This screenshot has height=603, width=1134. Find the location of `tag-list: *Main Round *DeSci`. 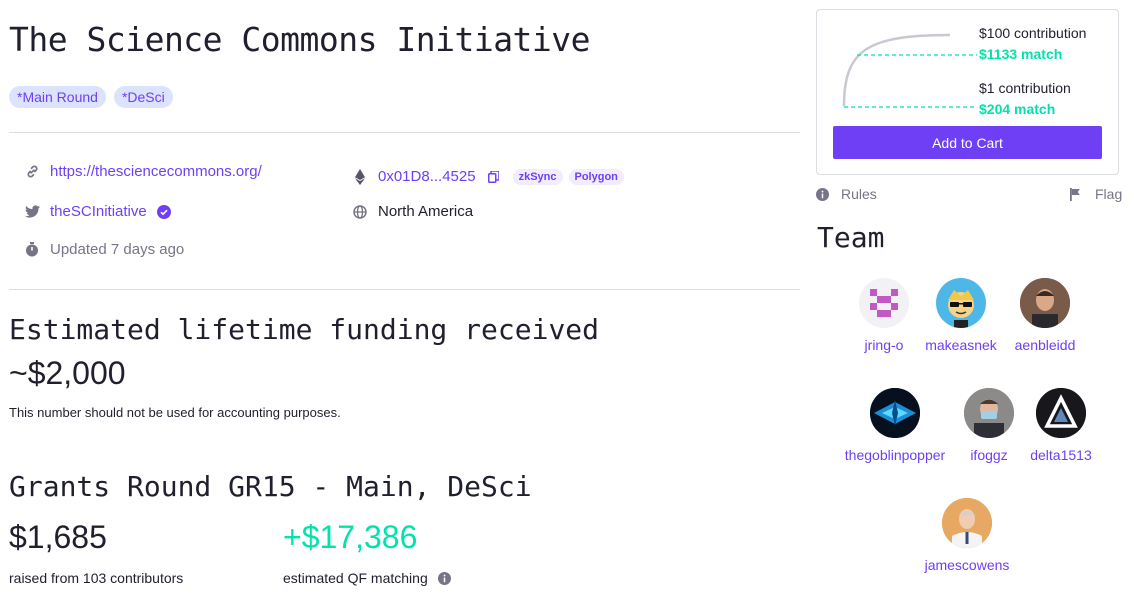

tag-list: *Main Round *DeSci is located at coordinates (91, 97).